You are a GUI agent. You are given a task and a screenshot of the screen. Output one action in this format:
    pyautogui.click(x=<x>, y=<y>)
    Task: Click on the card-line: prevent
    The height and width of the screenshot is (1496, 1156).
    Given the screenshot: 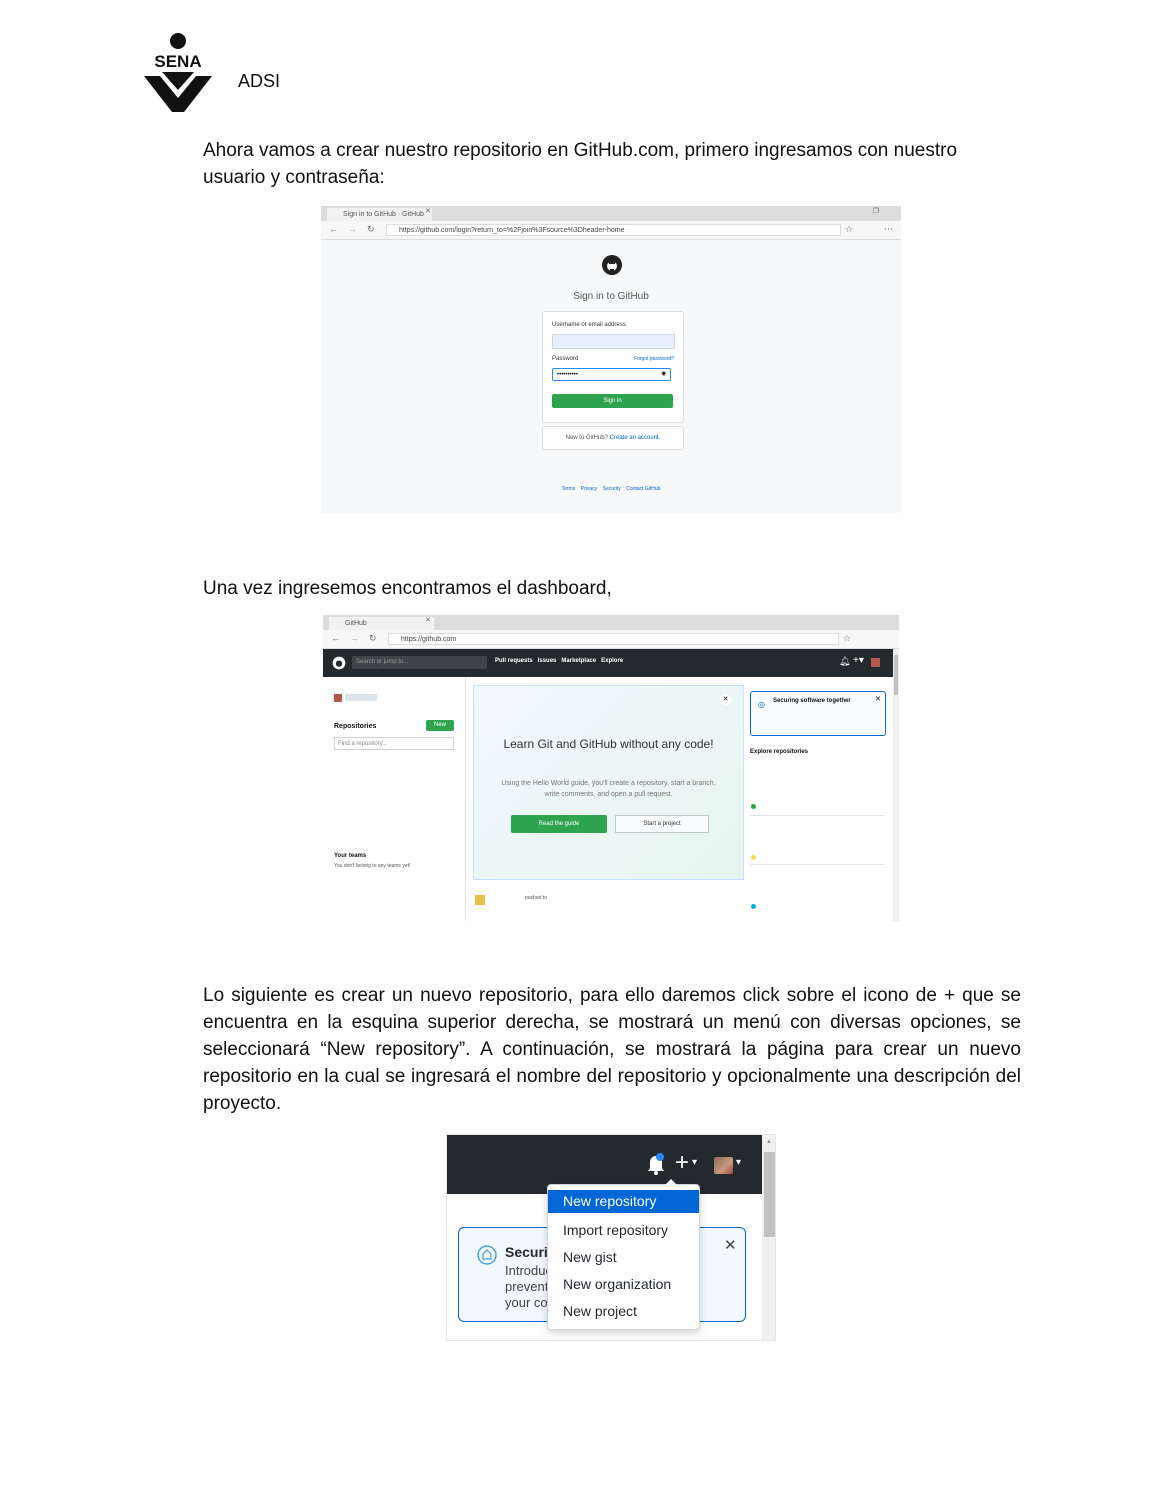 What is the action you would take?
    pyautogui.click(x=527, y=1286)
    